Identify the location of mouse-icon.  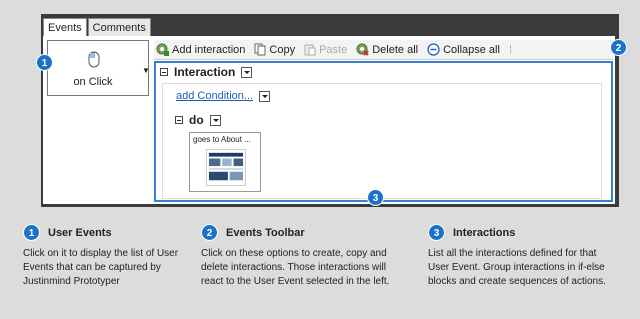
(94, 59).